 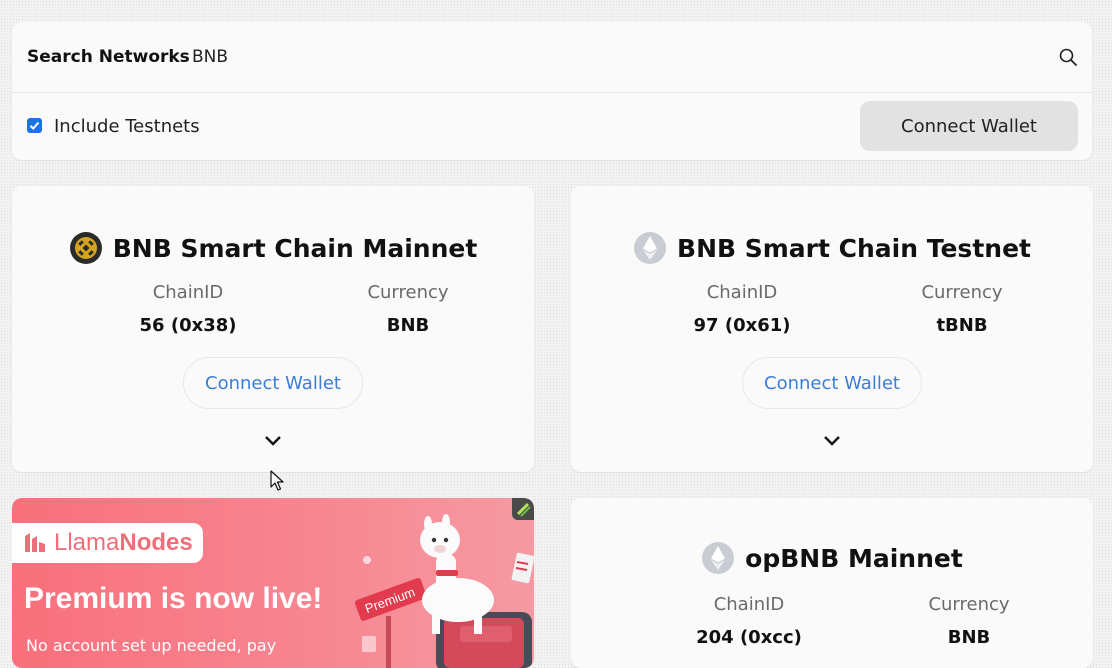 What do you see at coordinates (969, 126) in the screenshot?
I see `connect-wallet-button: Connect Wallet` at bounding box center [969, 126].